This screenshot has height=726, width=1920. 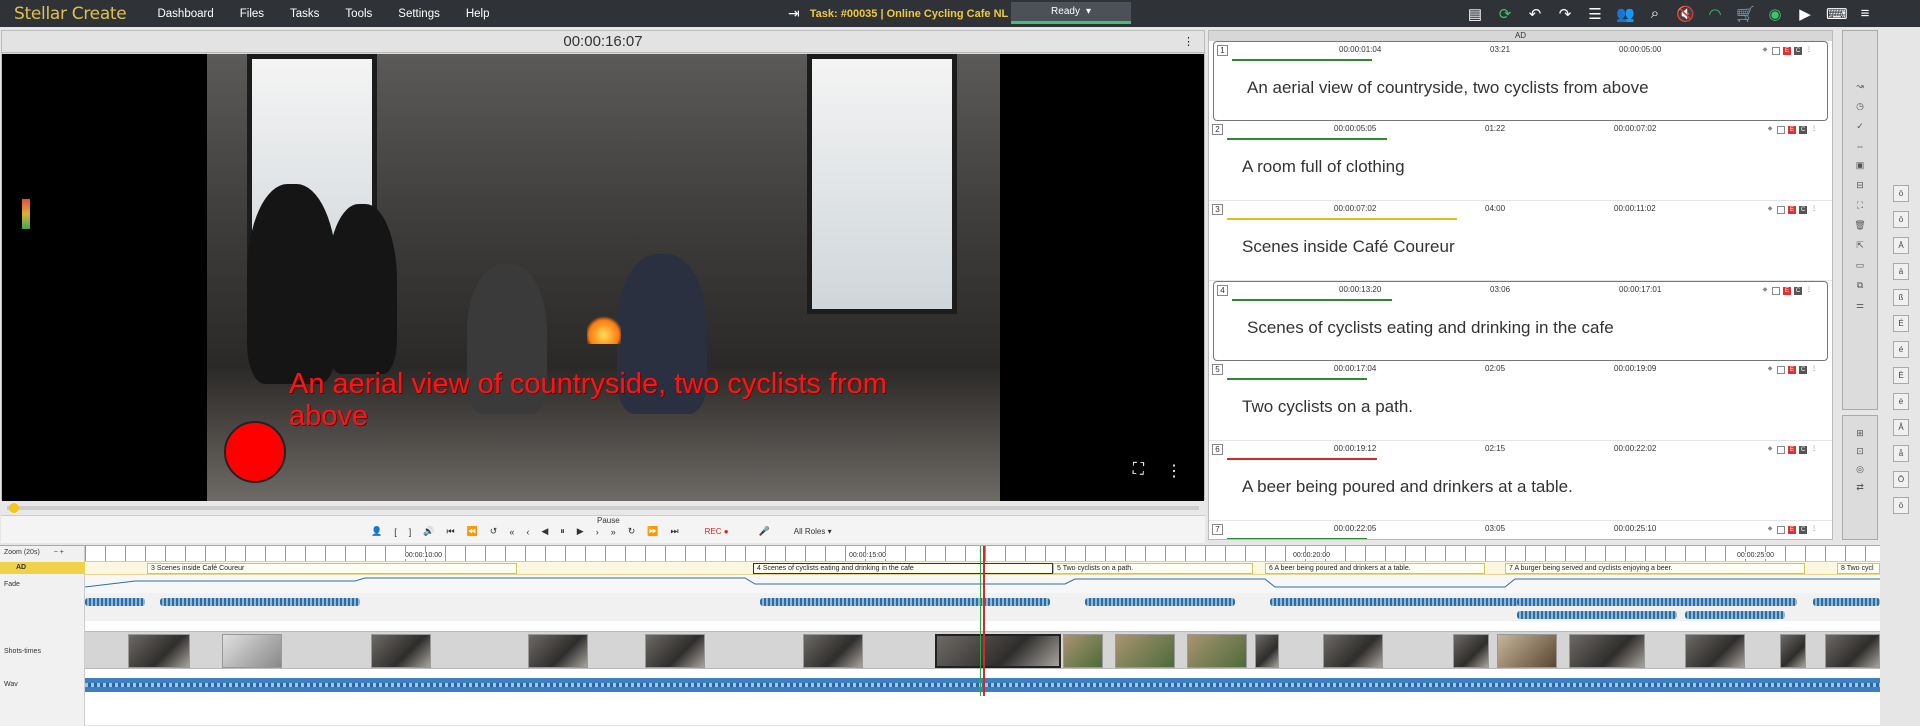 I want to click on keyboard-icon: ⌨, so click(x=1837, y=14).